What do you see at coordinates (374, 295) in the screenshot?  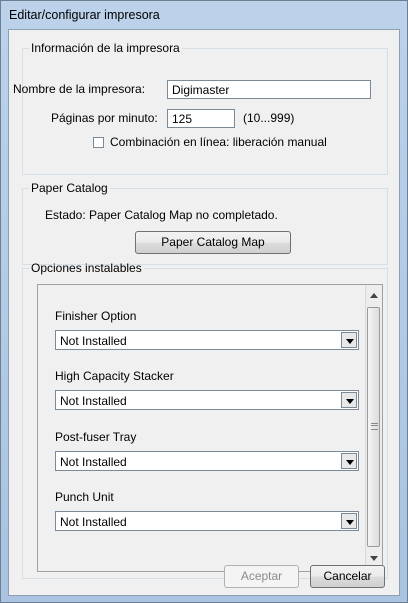 I see `scroll-up-icon` at bounding box center [374, 295].